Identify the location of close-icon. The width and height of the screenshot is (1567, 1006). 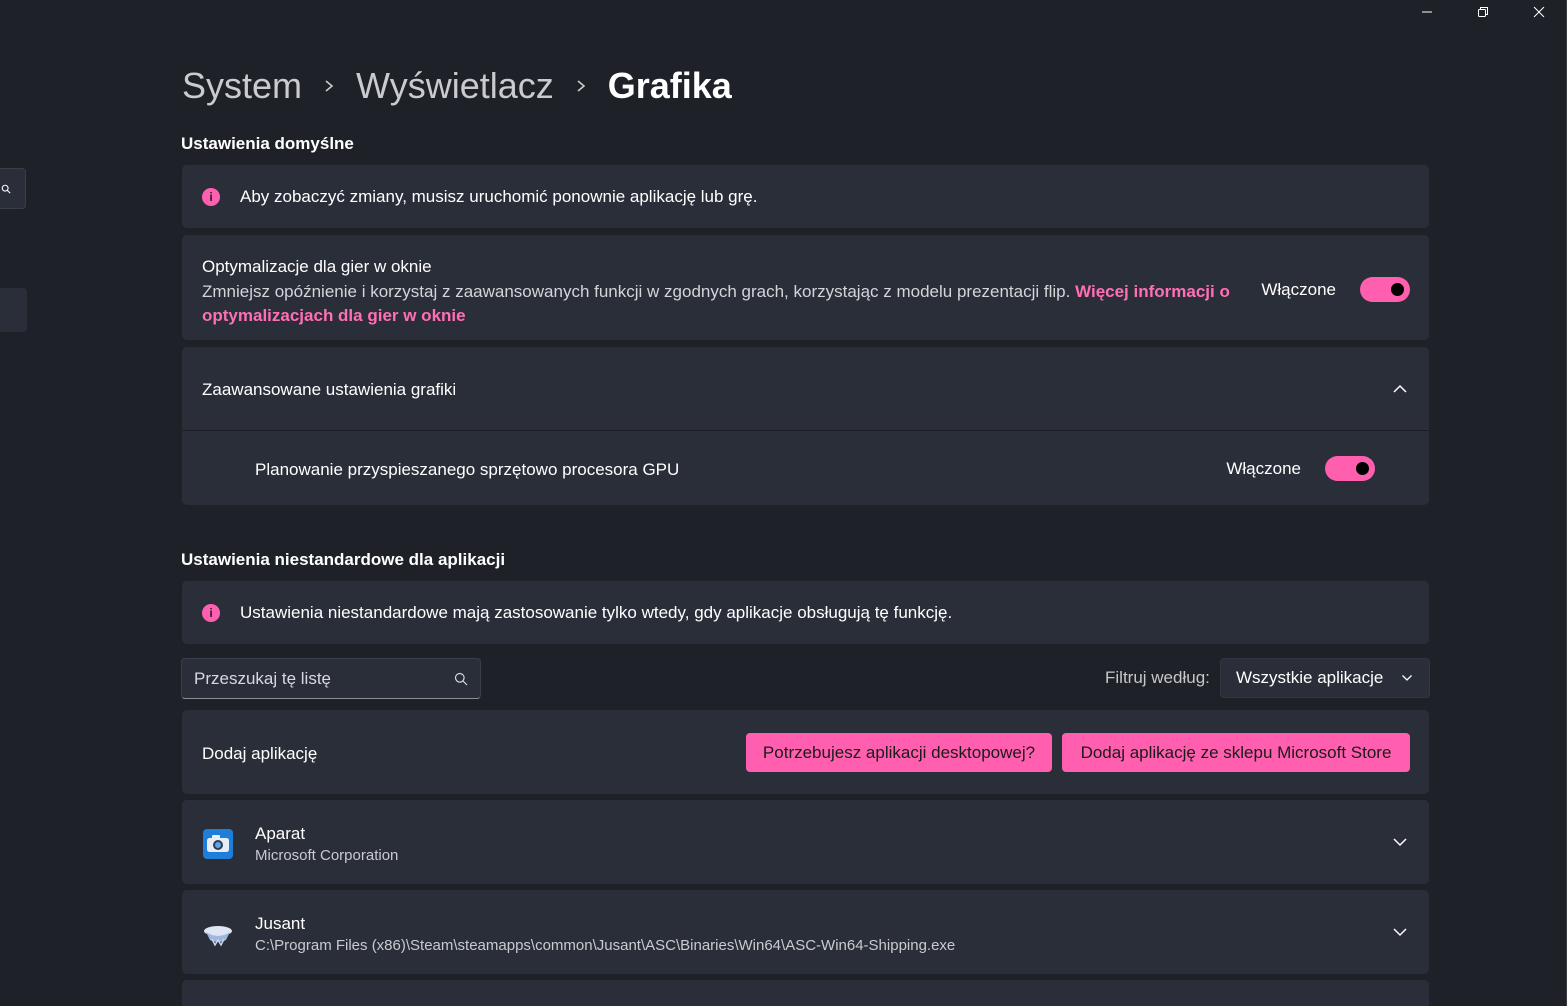
(1539, 12).